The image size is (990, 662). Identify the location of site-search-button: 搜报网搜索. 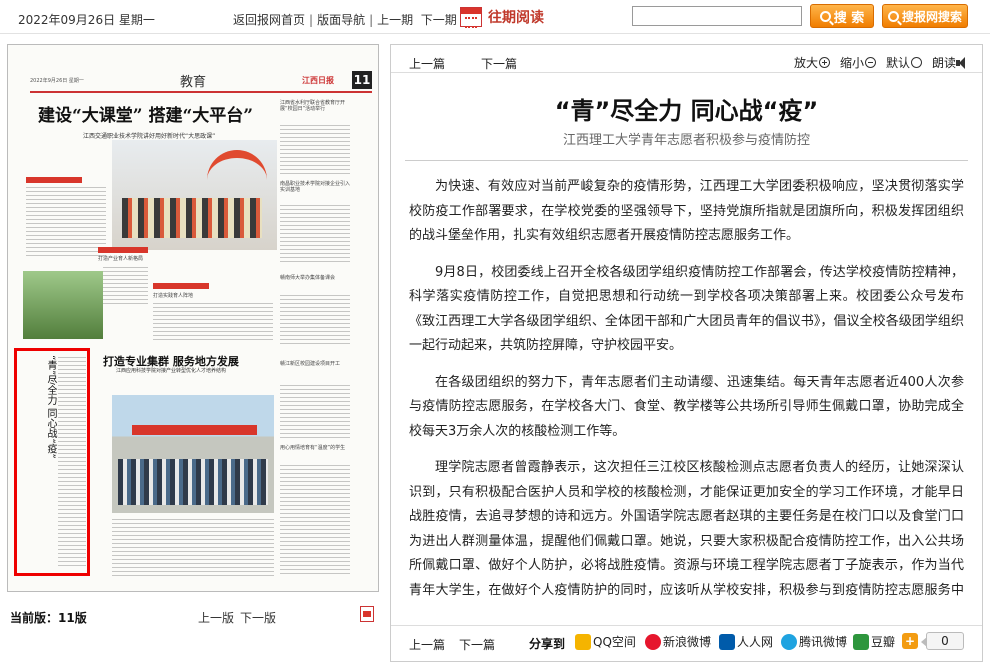
(925, 16).